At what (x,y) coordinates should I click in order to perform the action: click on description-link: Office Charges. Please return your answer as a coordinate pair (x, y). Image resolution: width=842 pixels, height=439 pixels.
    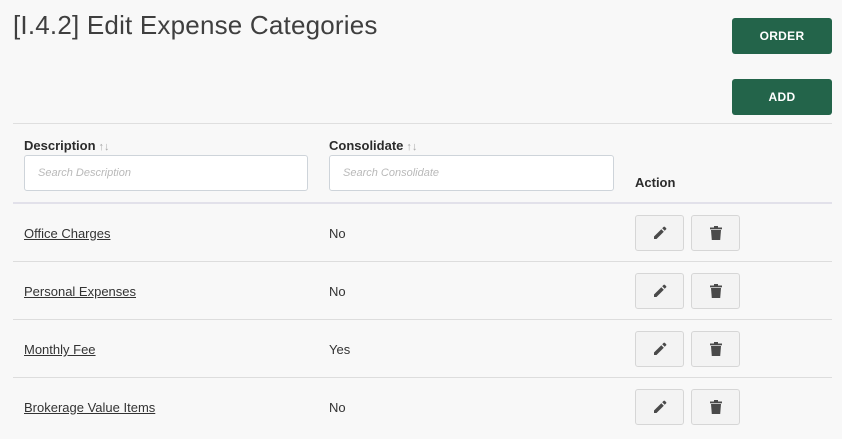
    Looking at the image, I should click on (67, 233).